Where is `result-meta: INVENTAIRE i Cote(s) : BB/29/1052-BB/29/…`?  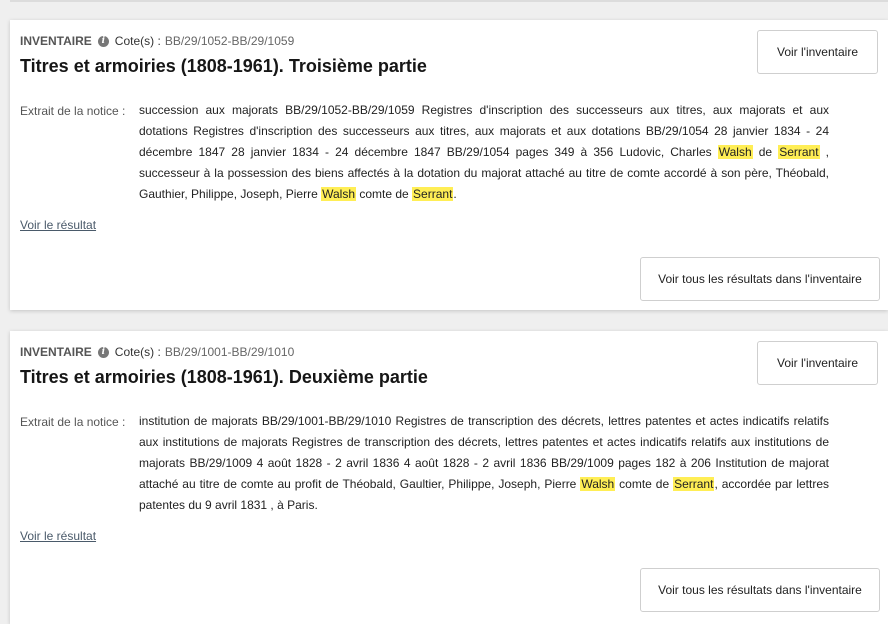 result-meta: INVENTAIRE i Cote(s) : BB/29/1052-BB/29/… is located at coordinates (157, 41).